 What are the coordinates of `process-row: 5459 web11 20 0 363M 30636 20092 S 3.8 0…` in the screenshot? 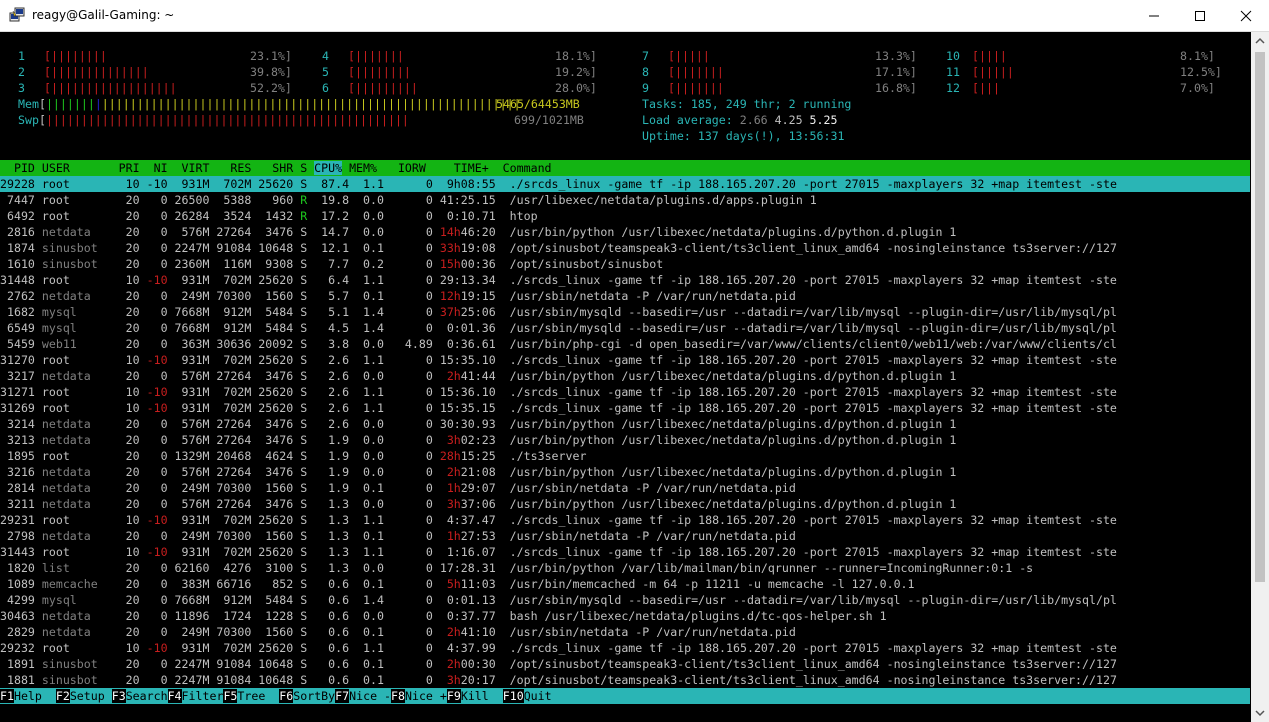 It's located at (625, 344).